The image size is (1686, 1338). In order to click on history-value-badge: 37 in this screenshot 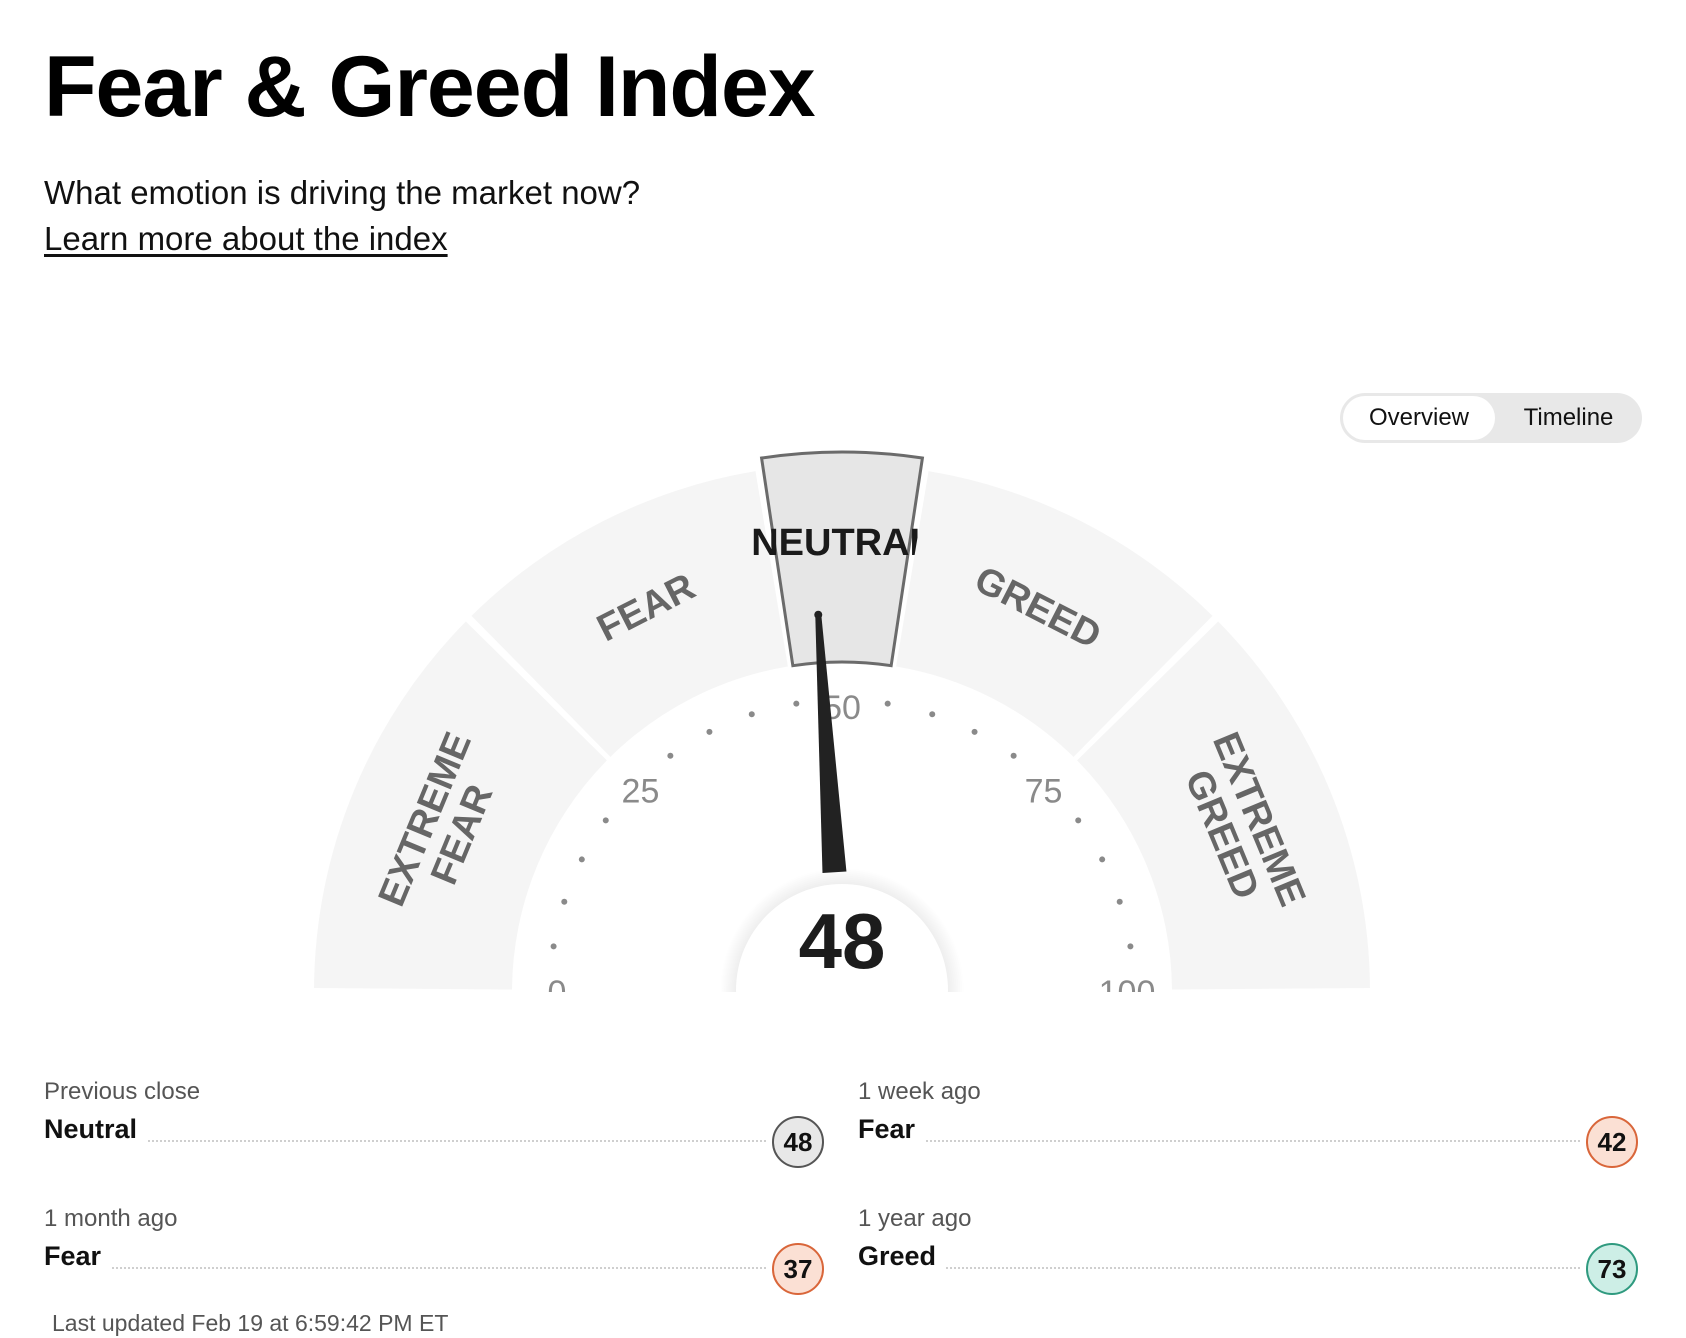, I will do `click(798, 1269)`.